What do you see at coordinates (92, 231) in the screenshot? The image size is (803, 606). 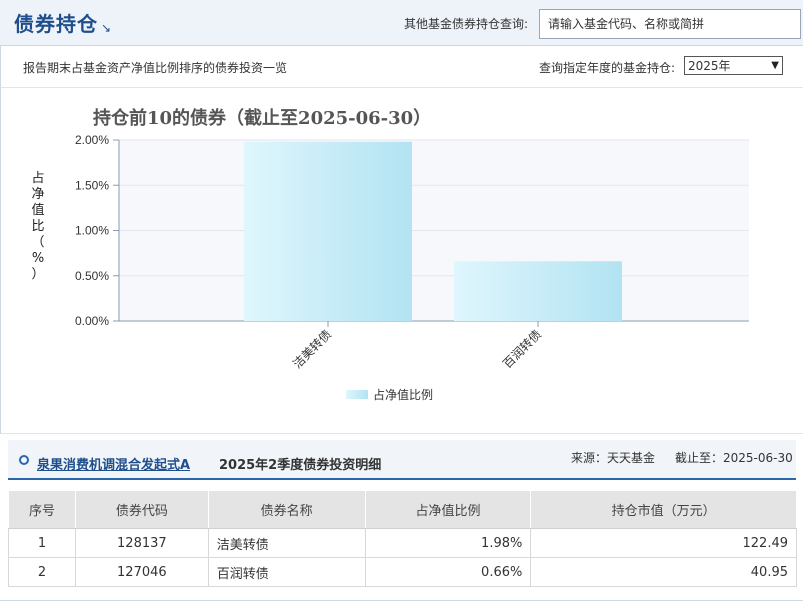 I see `y-tick-label: 1.00%` at bounding box center [92, 231].